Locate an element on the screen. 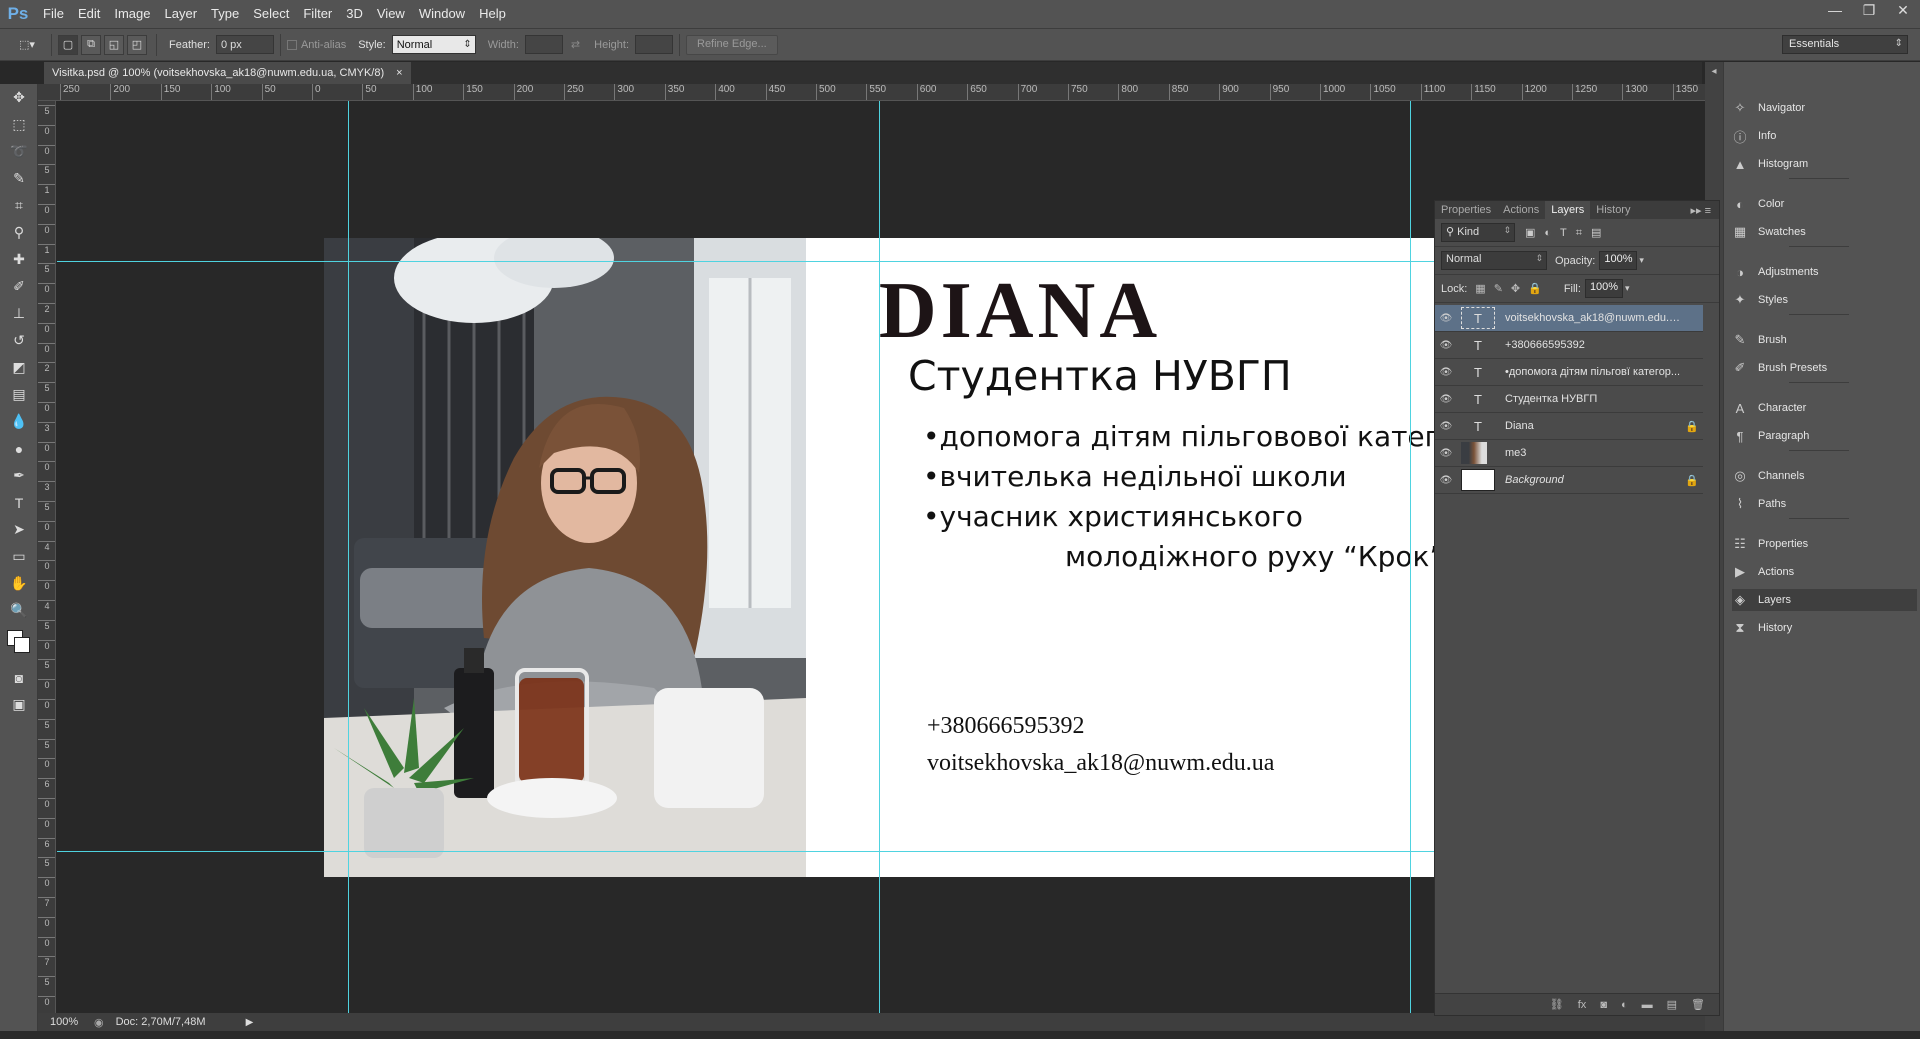 The height and width of the screenshot is (1039, 1920). dock-panel-channels: ◎ Channels is located at coordinates (1824, 476).